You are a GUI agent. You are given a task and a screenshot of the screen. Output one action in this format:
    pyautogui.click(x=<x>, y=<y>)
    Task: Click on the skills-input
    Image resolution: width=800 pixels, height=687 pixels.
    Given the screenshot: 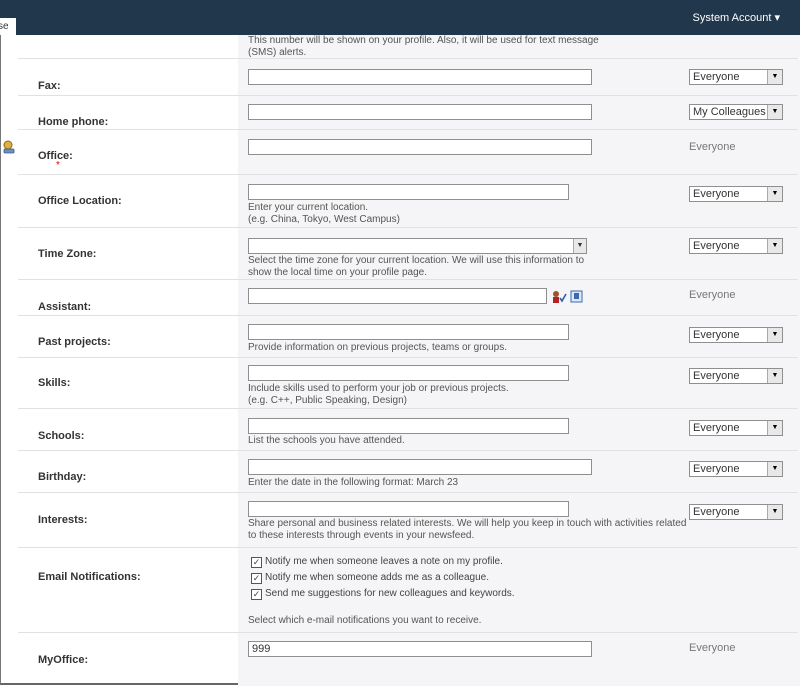 What is the action you would take?
    pyautogui.click(x=408, y=373)
    